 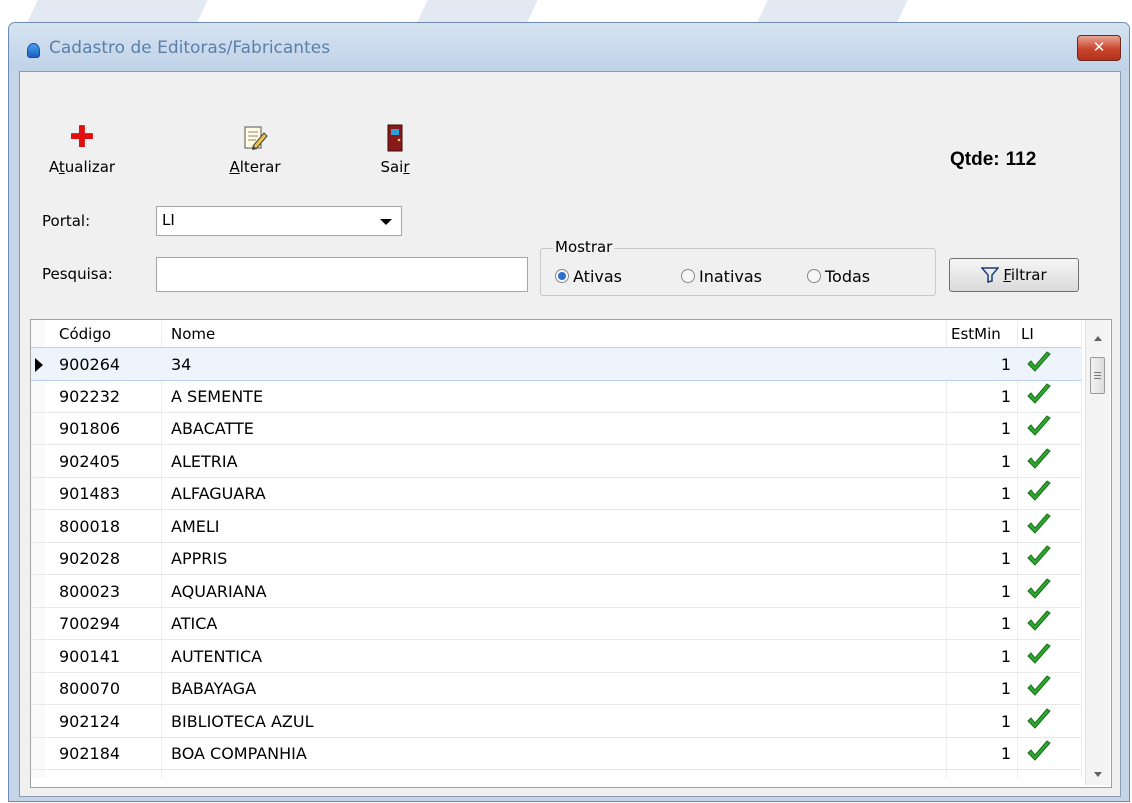 I want to click on cell-codigo: 901806, so click(x=90, y=428).